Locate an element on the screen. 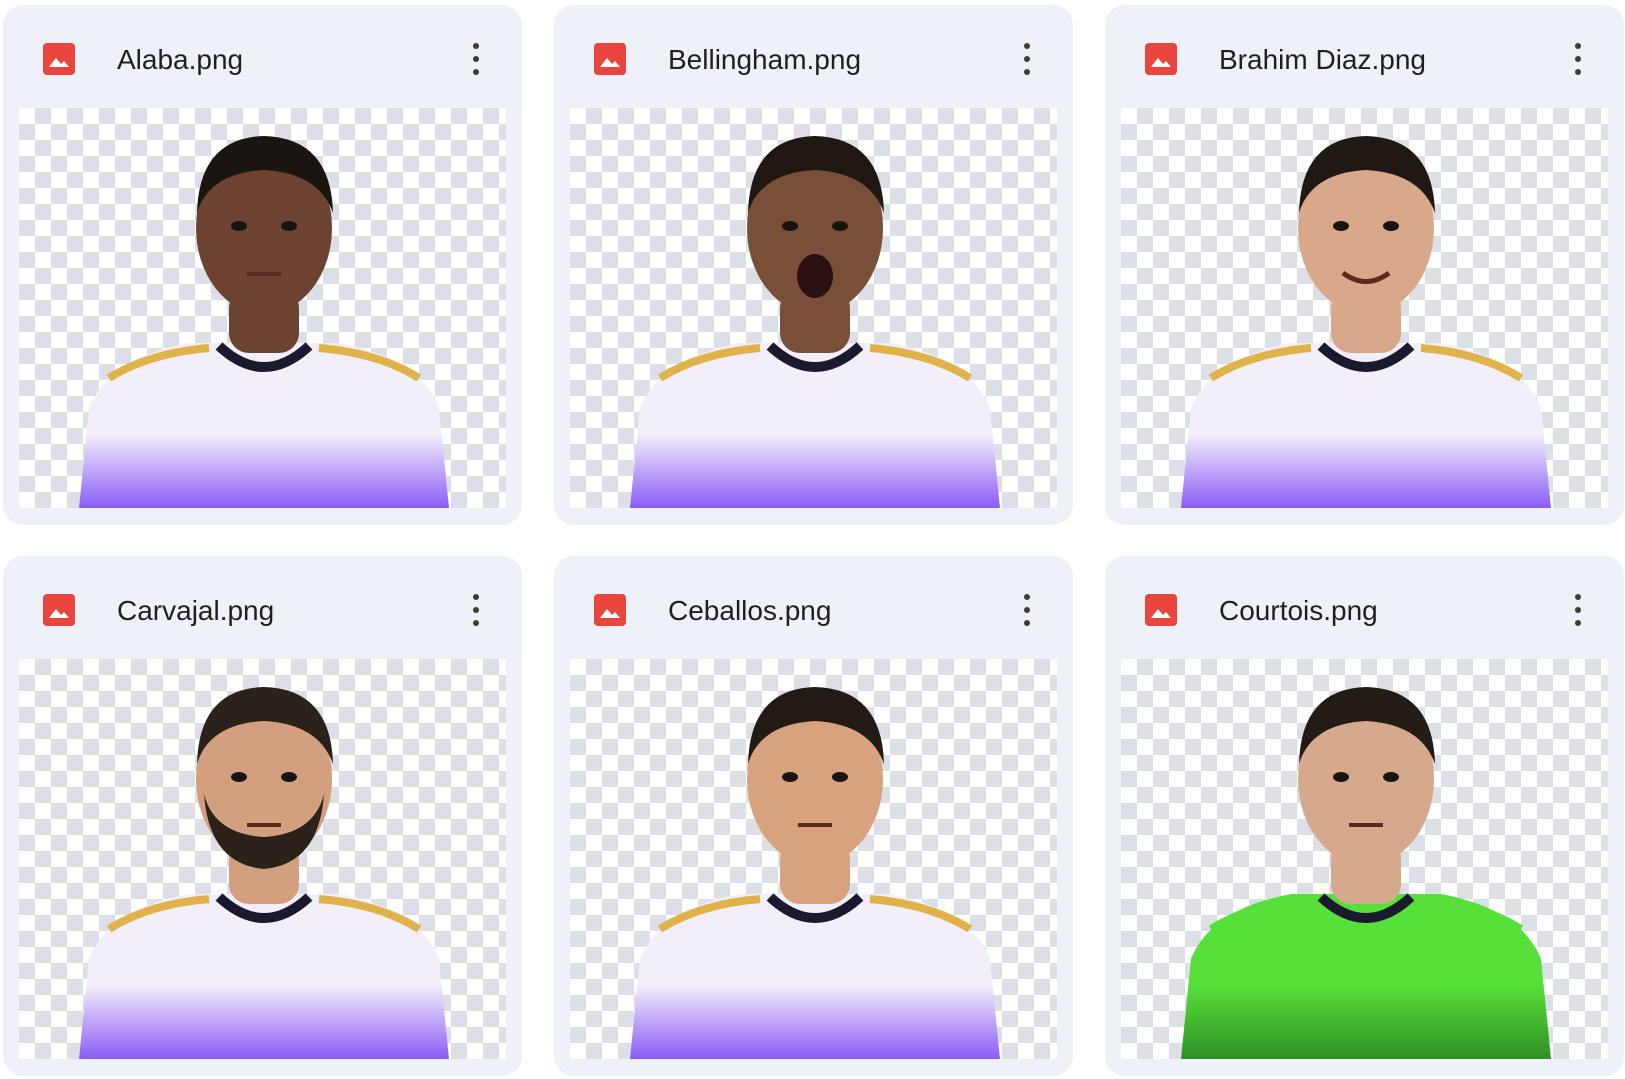 This screenshot has height=1079, width=1625. file-name: Brahim Diaz.png is located at coordinates (1322, 59).